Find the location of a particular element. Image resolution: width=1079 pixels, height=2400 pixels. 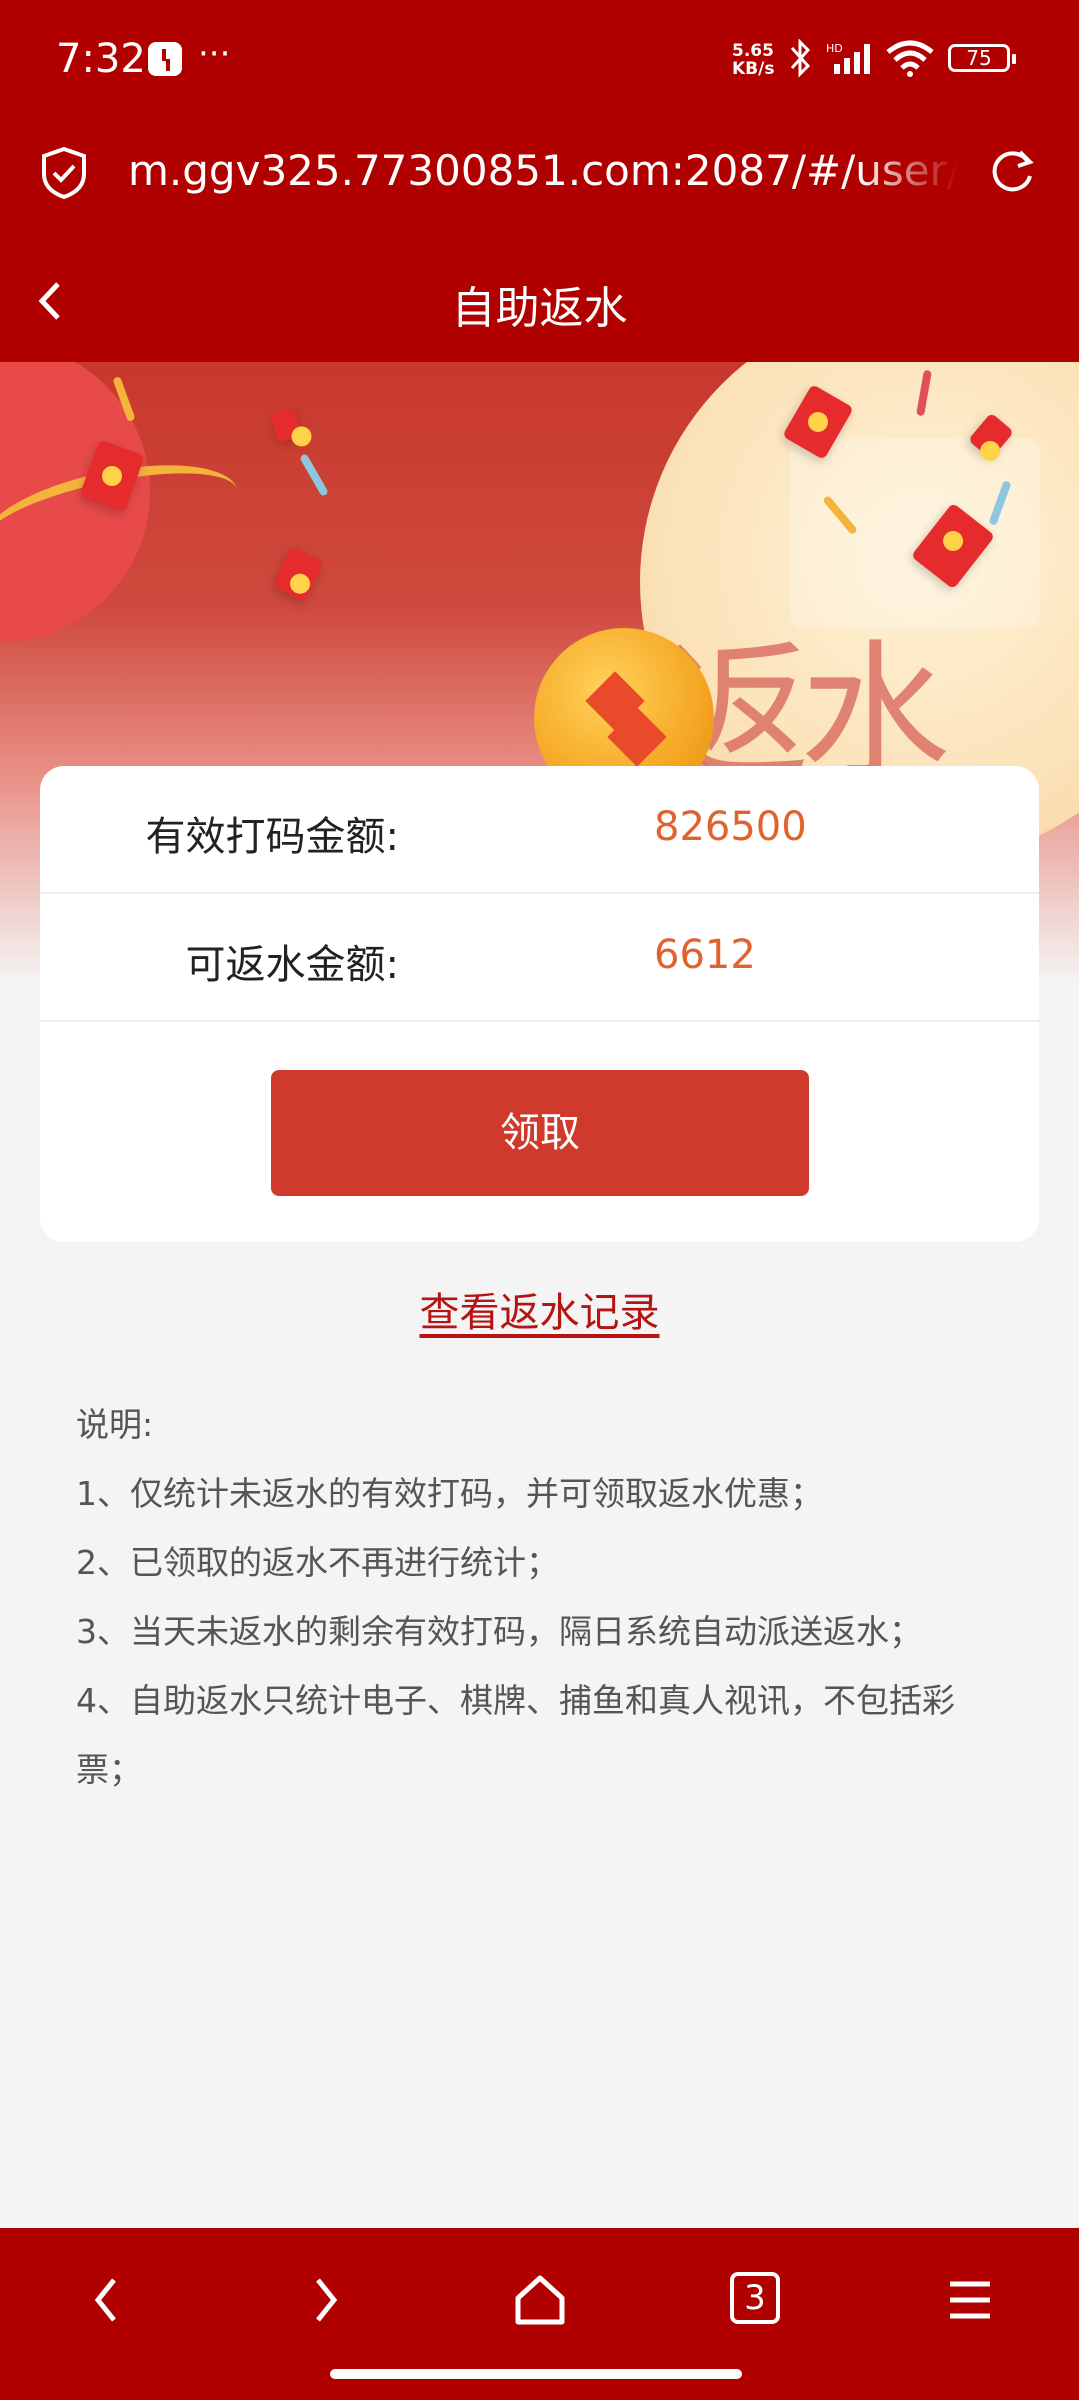

battery-icon: 75 is located at coordinates (982, 58).